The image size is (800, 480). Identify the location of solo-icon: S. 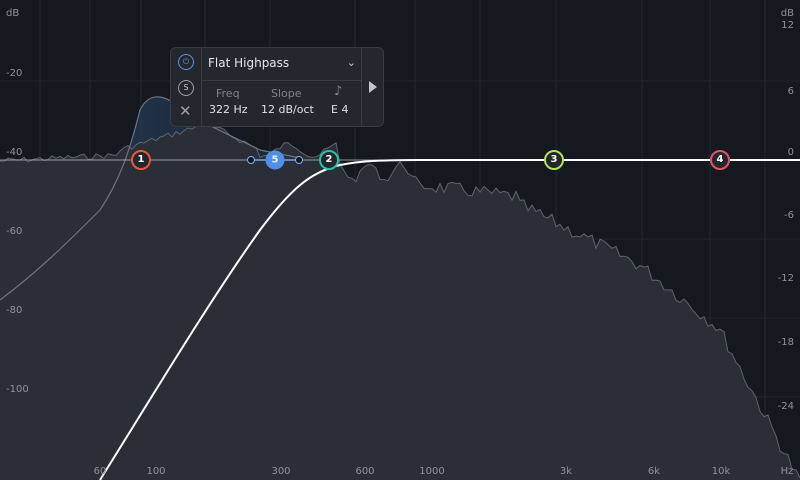
(186, 88).